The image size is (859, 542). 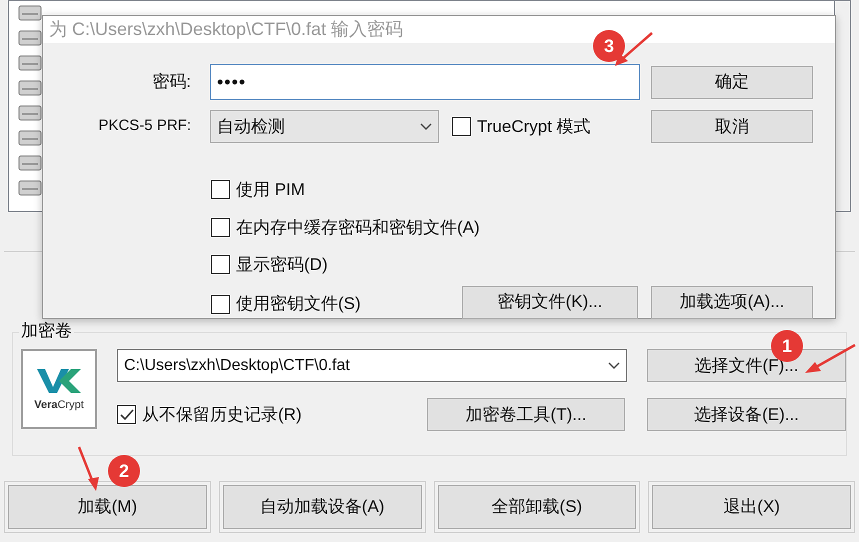 What do you see at coordinates (59, 405) in the screenshot?
I see `logo-text: VeraCrypt` at bounding box center [59, 405].